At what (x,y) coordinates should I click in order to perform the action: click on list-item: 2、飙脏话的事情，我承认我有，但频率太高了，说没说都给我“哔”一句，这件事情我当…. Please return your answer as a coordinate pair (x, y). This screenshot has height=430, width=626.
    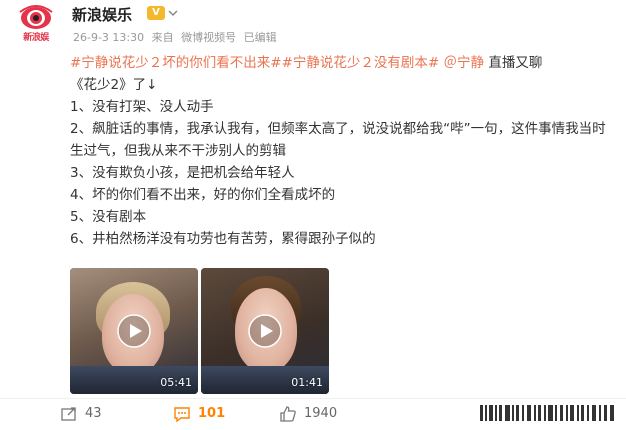
    Looking at the image, I should click on (338, 140).